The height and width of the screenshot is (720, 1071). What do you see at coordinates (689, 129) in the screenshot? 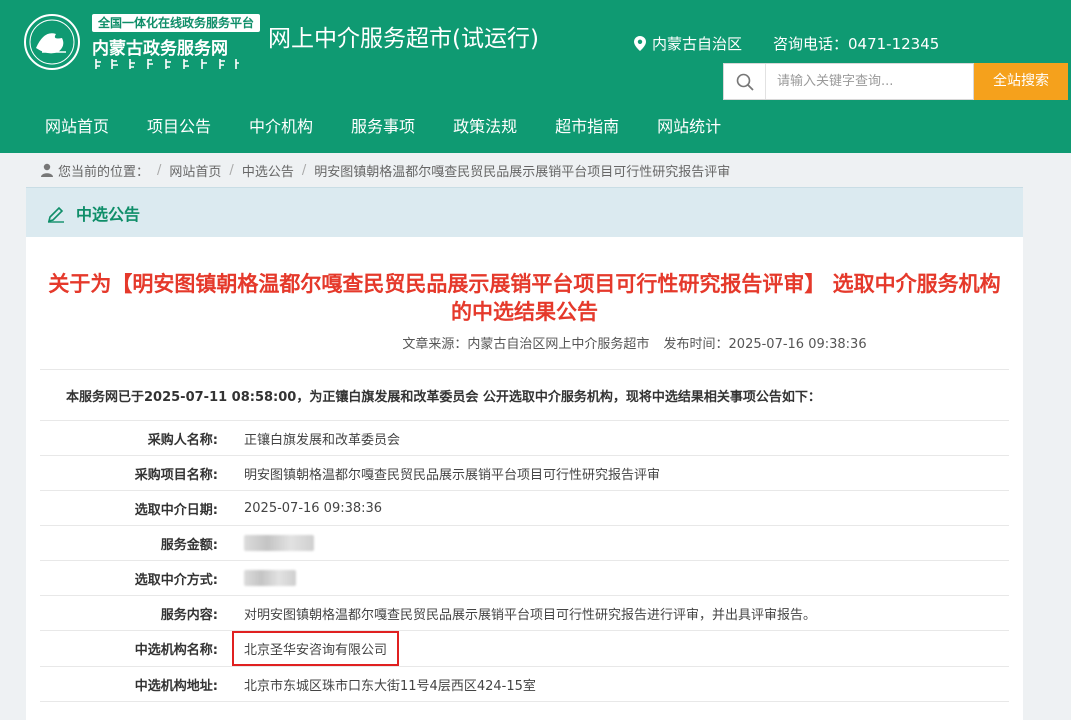
I see `nav-statistics: 网站统计` at bounding box center [689, 129].